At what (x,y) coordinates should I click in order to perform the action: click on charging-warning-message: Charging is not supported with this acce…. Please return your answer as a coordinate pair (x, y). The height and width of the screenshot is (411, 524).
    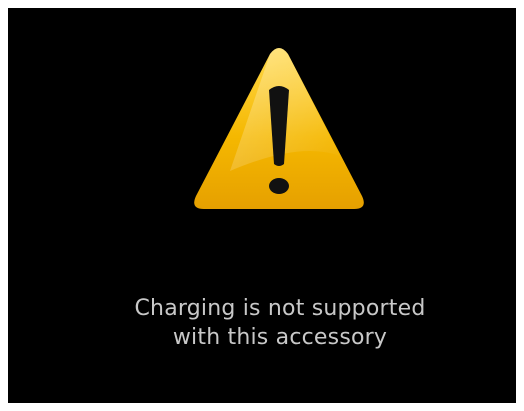
    Looking at the image, I should click on (266, 323).